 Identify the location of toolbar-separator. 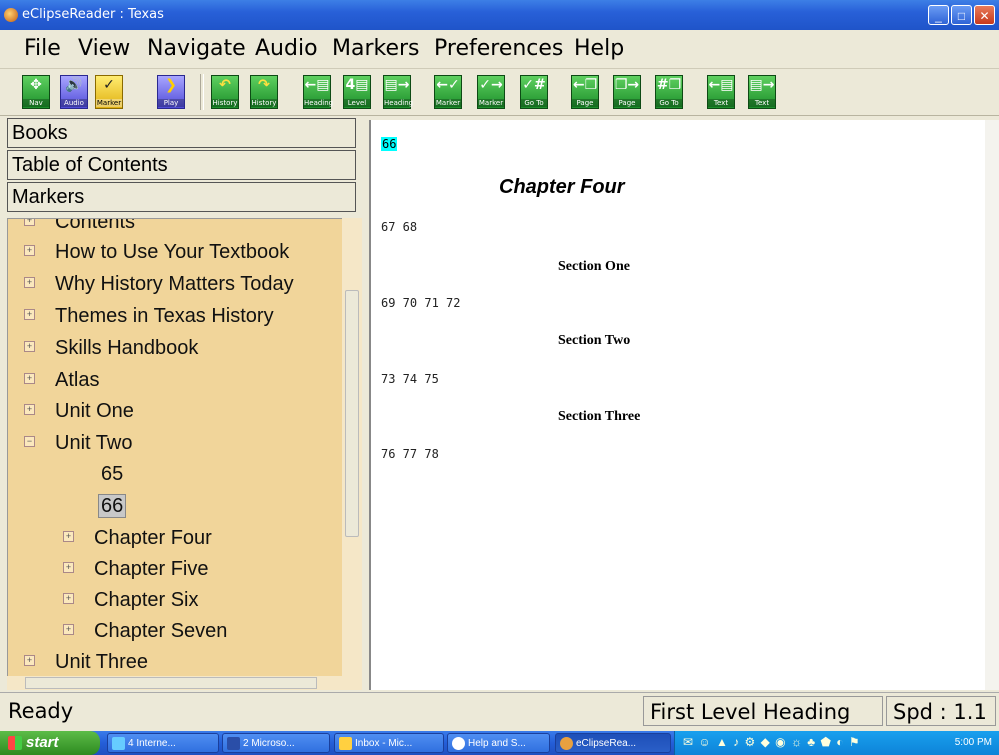
(202, 92).